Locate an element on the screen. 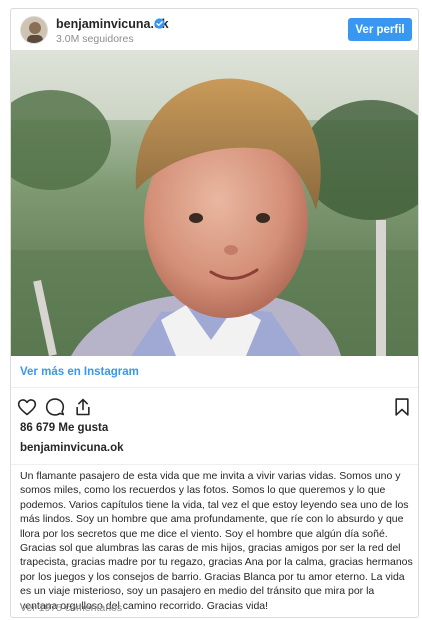 The image size is (422, 620). caption-username: benjaminvicuna.ok is located at coordinates (72, 448).